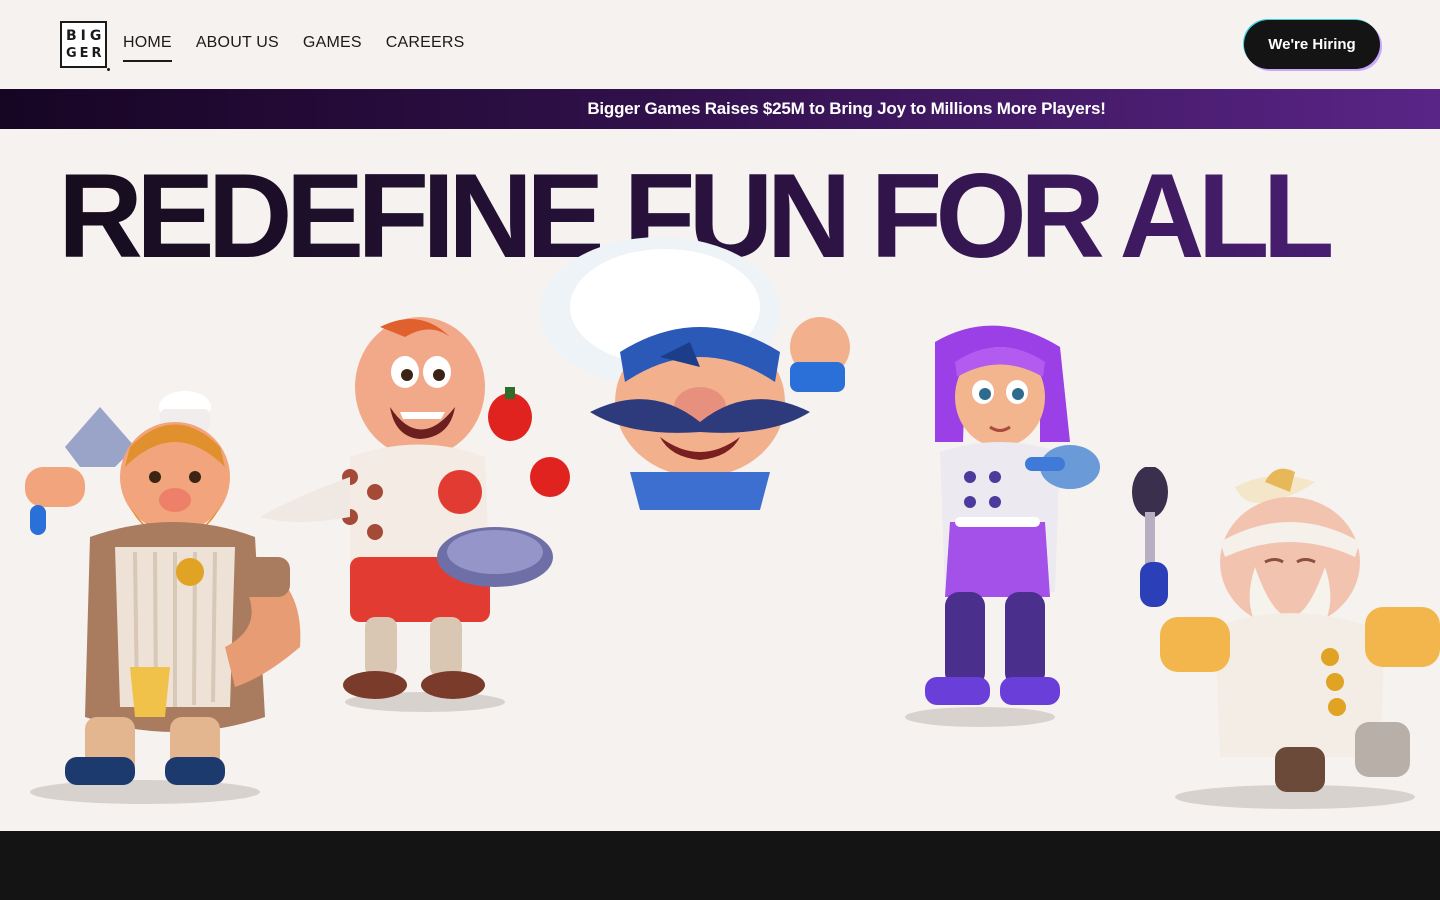 The image size is (1440, 900). I want to click on bigger-games-logo: BIG GER, so click(85, 46).